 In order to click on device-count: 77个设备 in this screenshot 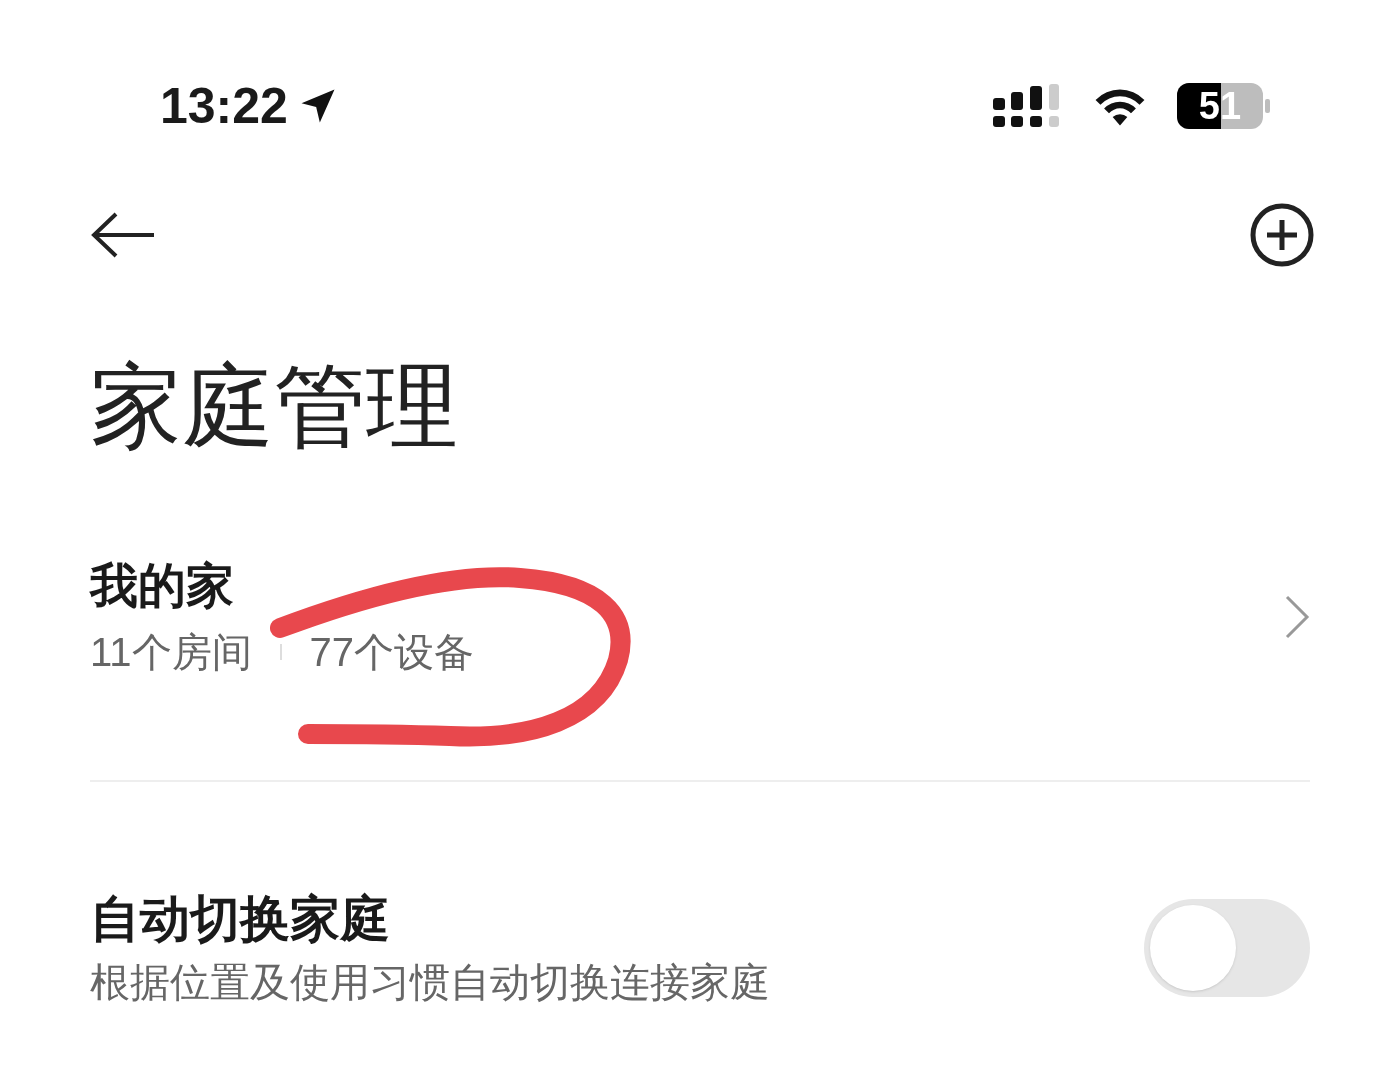, I will do `click(392, 652)`.